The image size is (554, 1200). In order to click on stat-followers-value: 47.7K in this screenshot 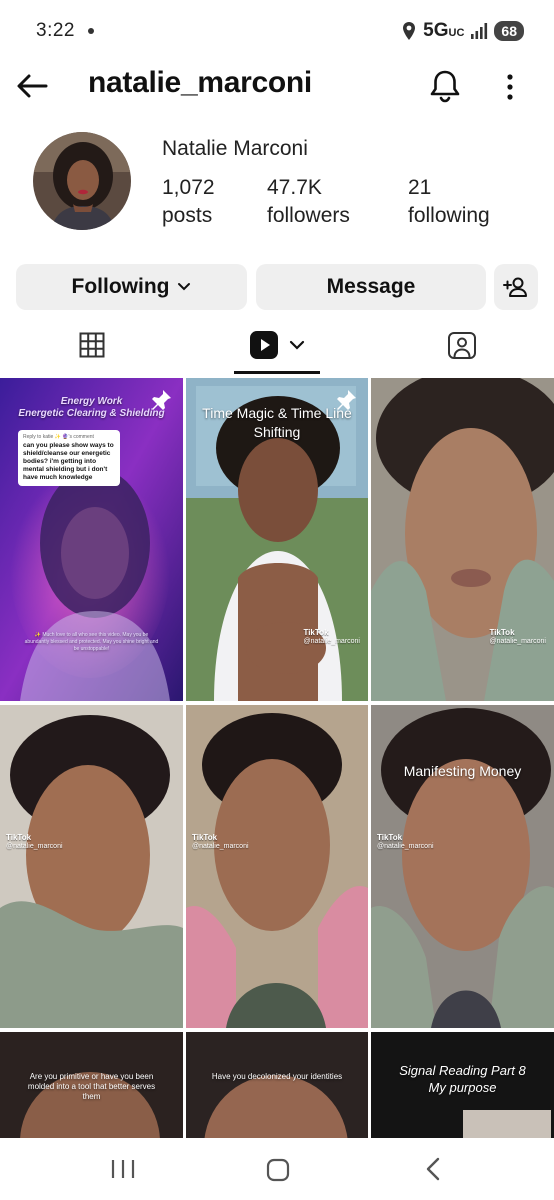, I will do `click(294, 187)`.